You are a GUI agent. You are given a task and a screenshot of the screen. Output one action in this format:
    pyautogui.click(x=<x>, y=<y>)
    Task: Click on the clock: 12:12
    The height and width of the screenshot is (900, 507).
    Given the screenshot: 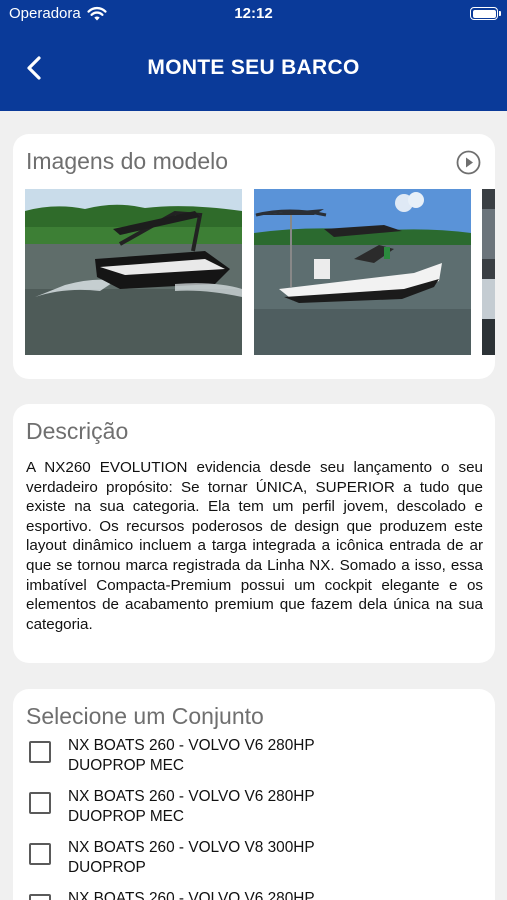 What is the action you would take?
    pyautogui.click(x=253, y=13)
    